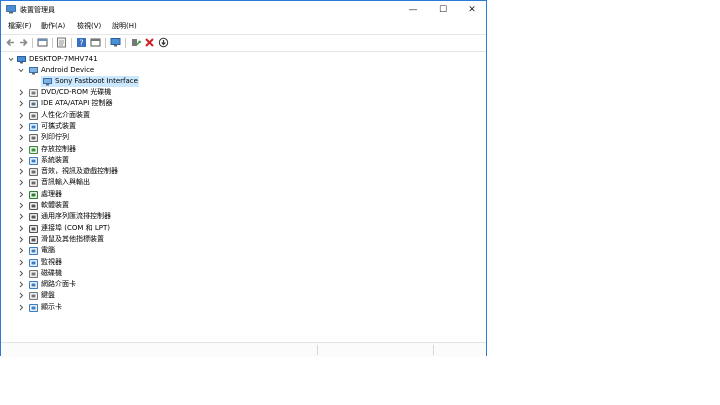  Describe the element at coordinates (413, 10) in the screenshot. I see `minimize-button: —` at that location.